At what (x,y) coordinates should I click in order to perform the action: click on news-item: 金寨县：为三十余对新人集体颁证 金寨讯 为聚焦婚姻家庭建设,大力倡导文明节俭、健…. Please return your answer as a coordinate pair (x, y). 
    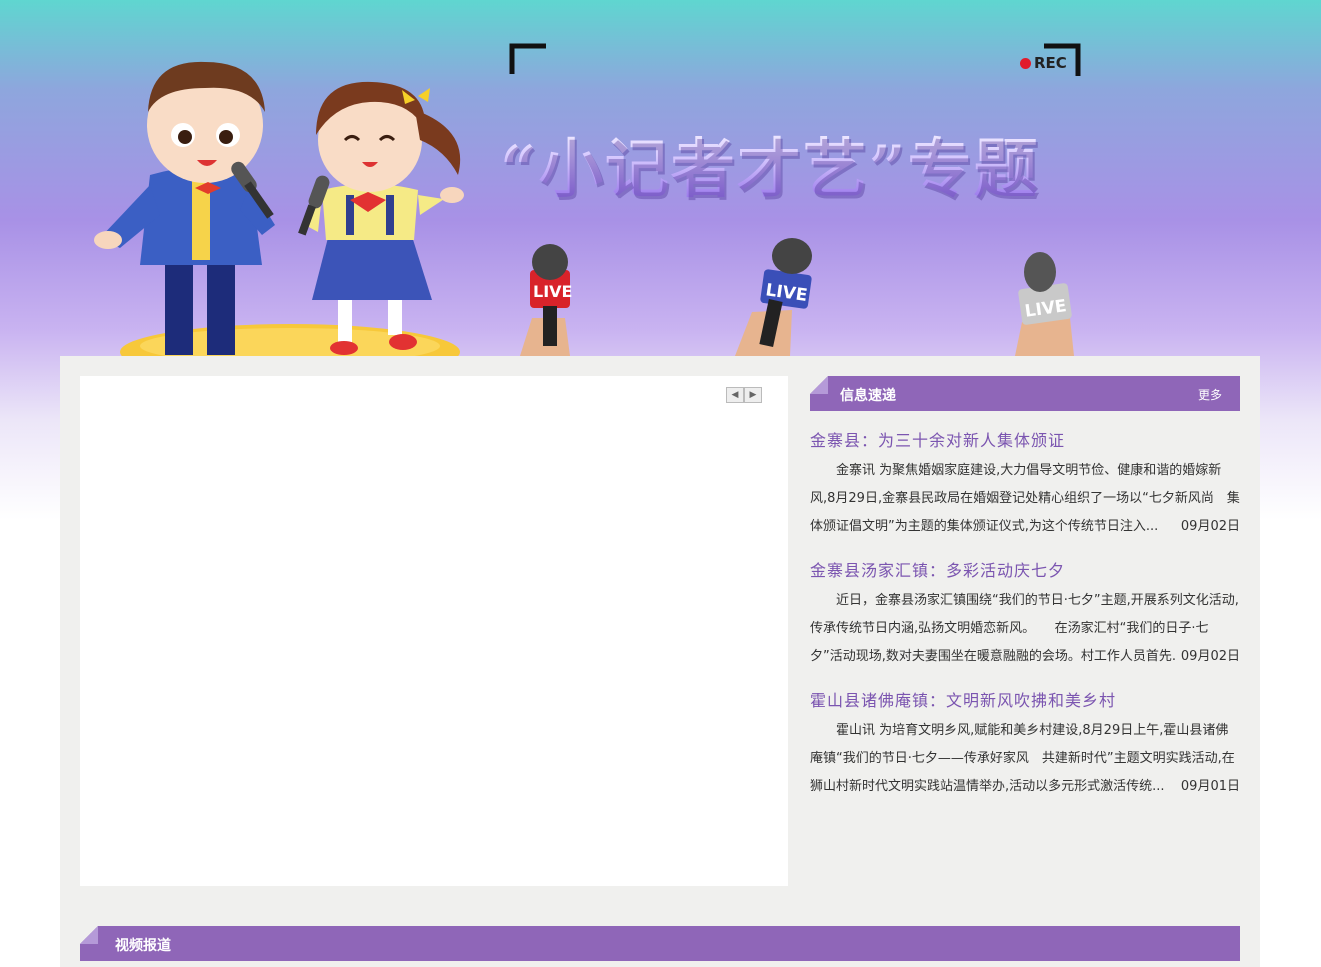
    Looking at the image, I should click on (1025, 485).